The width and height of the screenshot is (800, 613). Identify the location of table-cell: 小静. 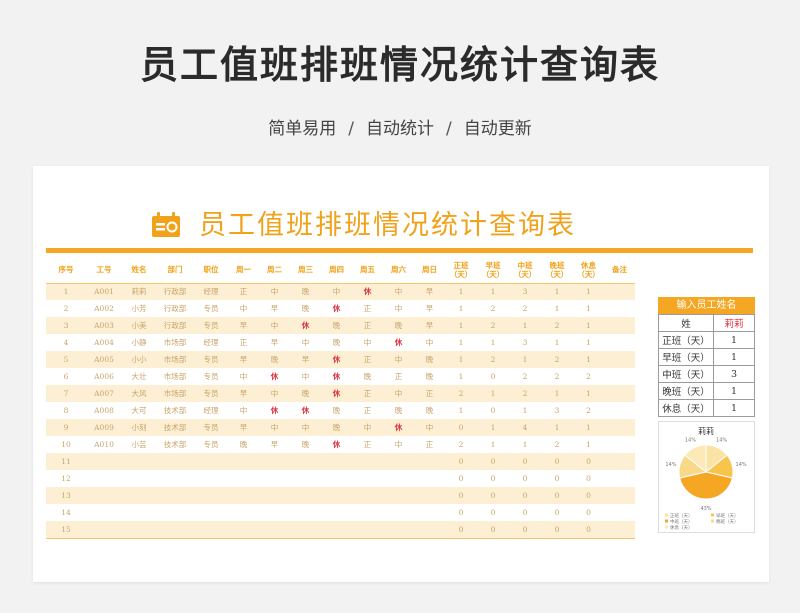
(139, 342).